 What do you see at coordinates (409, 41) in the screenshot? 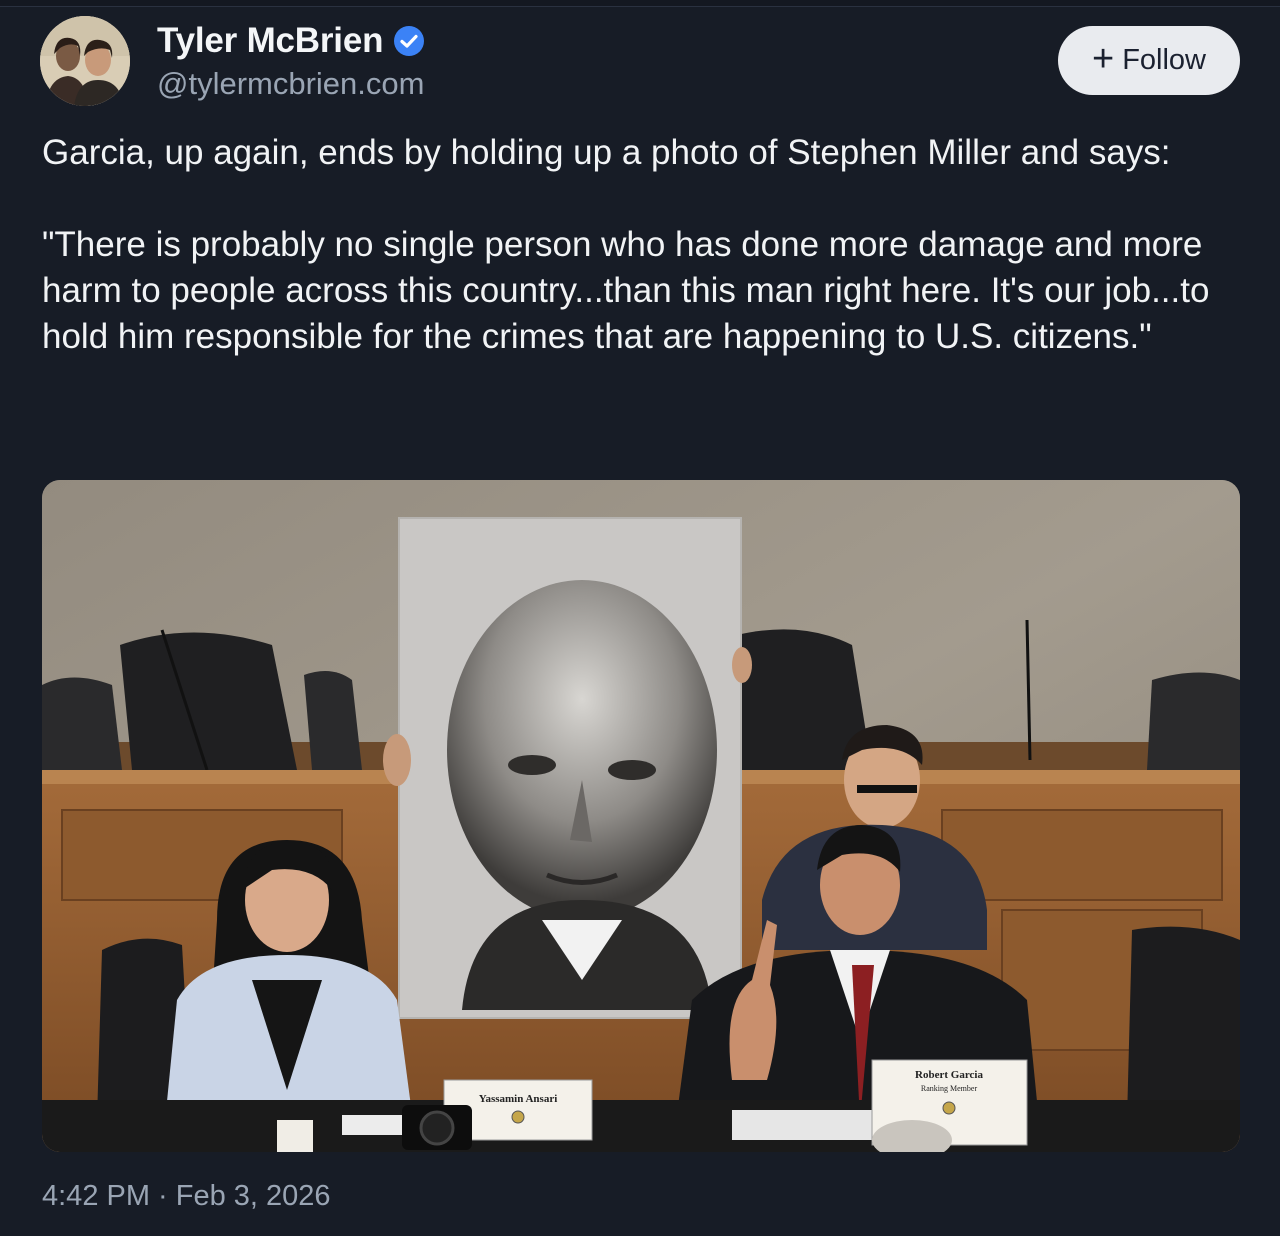
I see `verified-badge-icon` at bounding box center [409, 41].